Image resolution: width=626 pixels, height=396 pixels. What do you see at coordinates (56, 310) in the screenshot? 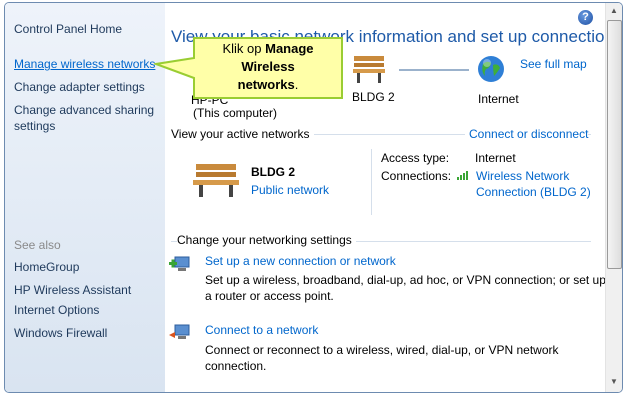
I see `internet-options-link: Internet Options` at bounding box center [56, 310].